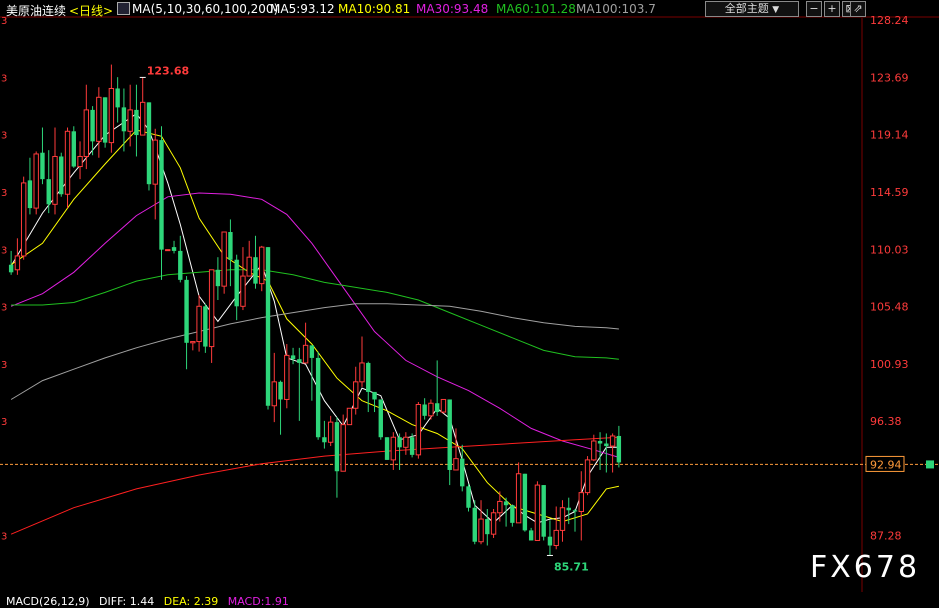 The height and width of the screenshot is (608, 939). Describe the element at coordinates (858, 9) in the screenshot. I see `popout-button: ⇗` at that location.